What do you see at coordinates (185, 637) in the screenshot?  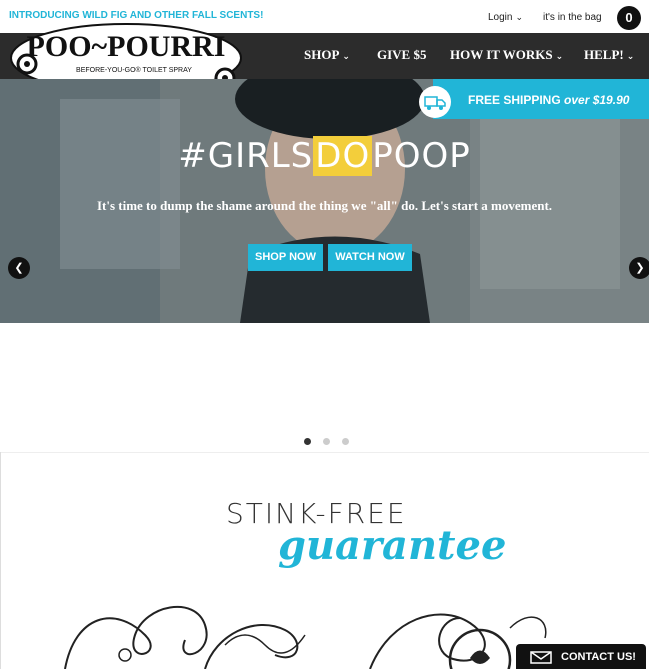 I see `decorative-flourish-left` at bounding box center [185, 637].